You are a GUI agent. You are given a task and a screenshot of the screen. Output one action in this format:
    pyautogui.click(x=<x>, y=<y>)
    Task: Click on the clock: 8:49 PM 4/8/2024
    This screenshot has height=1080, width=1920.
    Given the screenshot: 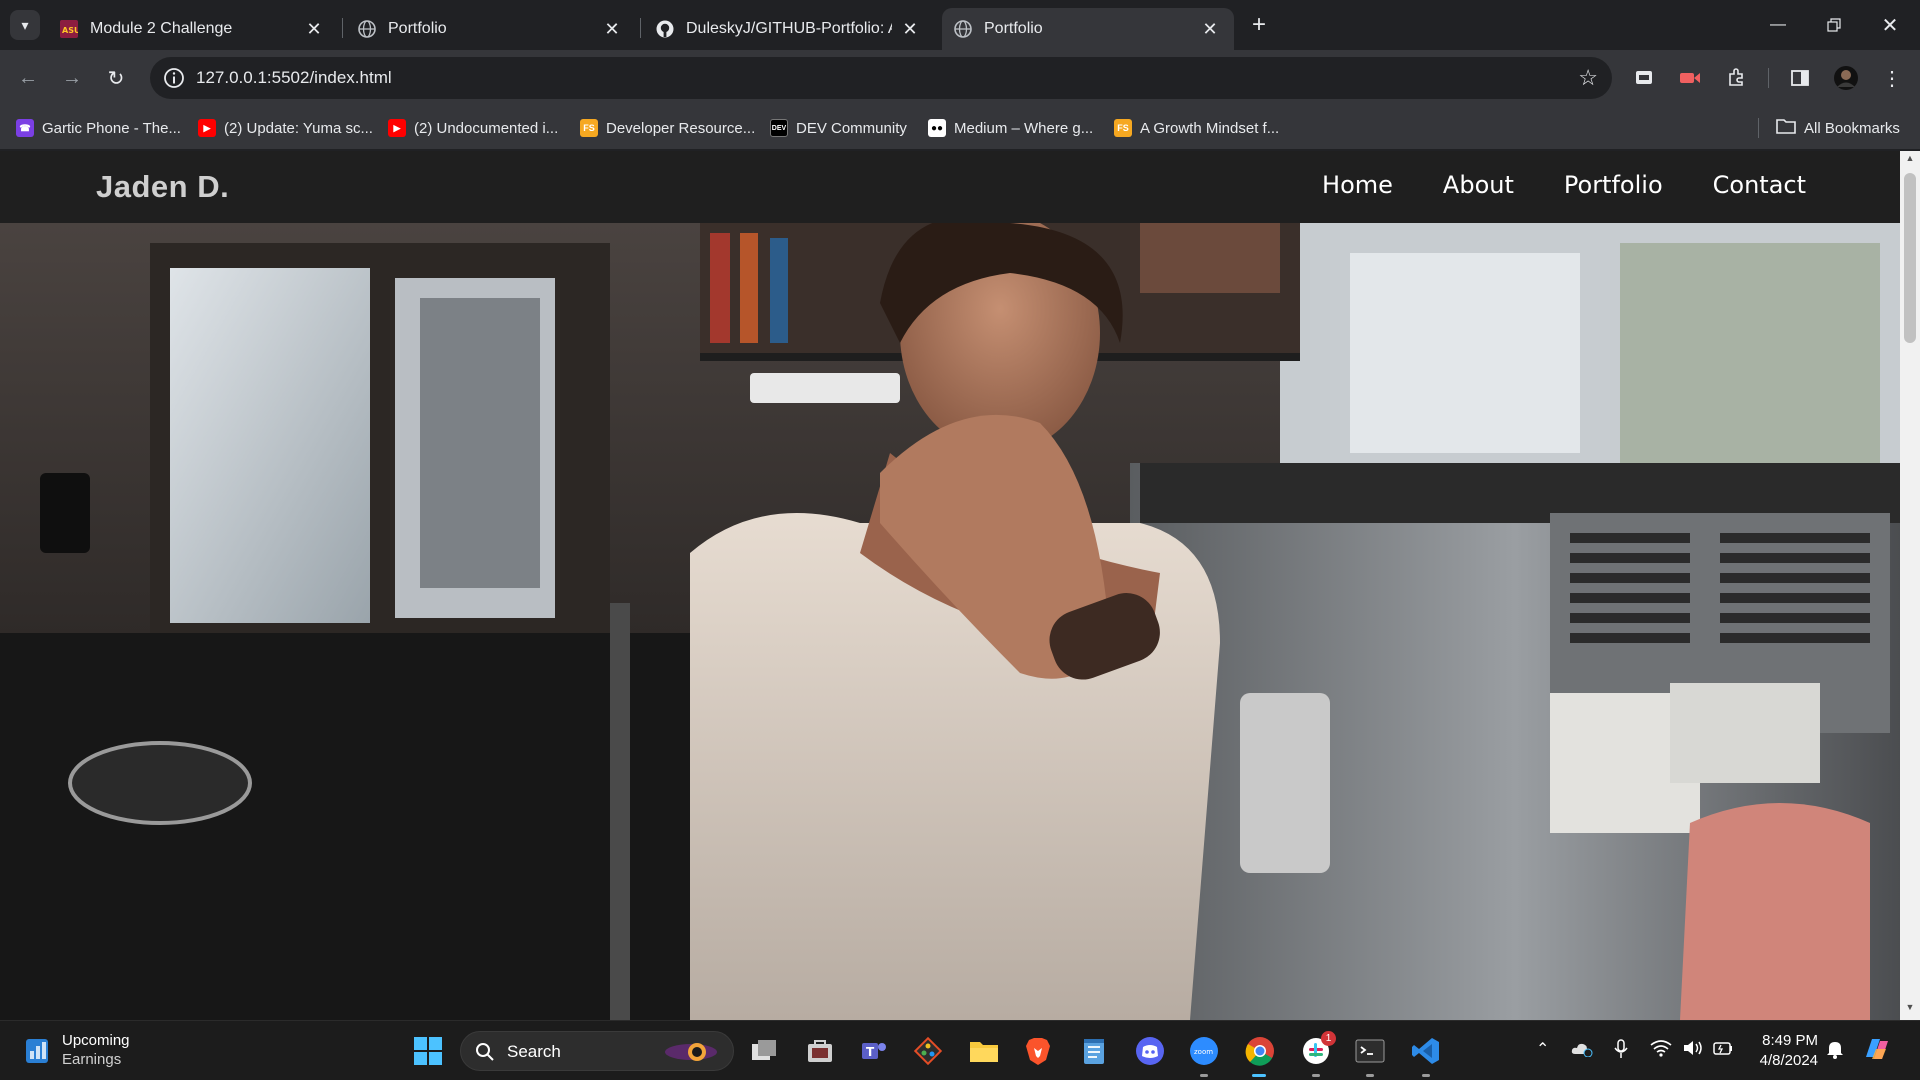 What is the action you would take?
    pyautogui.click(x=1787, y=1051)
    